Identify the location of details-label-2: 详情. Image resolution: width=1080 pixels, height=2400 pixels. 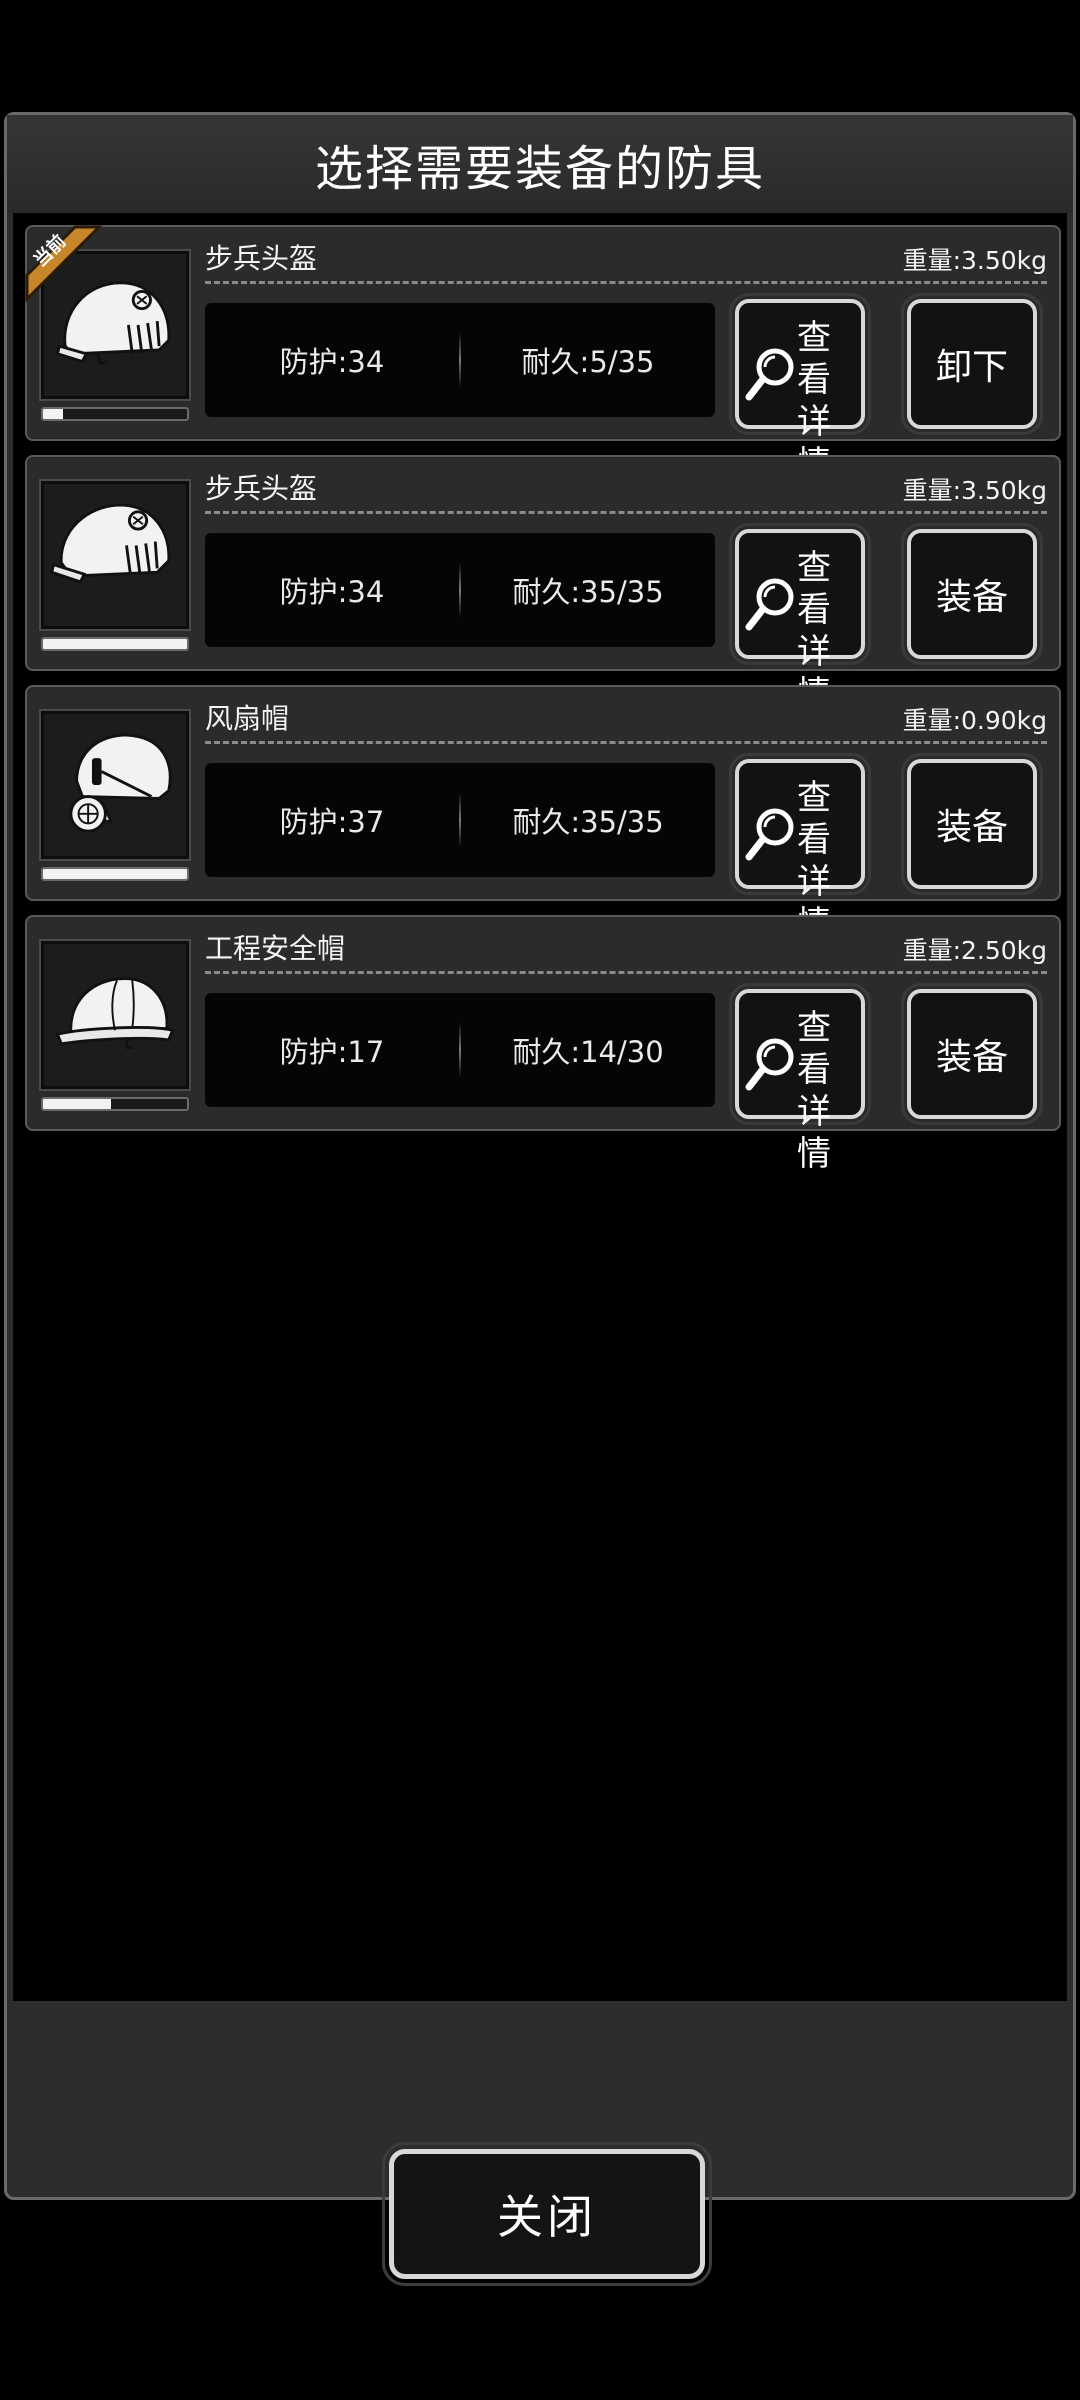
(814, 1133).